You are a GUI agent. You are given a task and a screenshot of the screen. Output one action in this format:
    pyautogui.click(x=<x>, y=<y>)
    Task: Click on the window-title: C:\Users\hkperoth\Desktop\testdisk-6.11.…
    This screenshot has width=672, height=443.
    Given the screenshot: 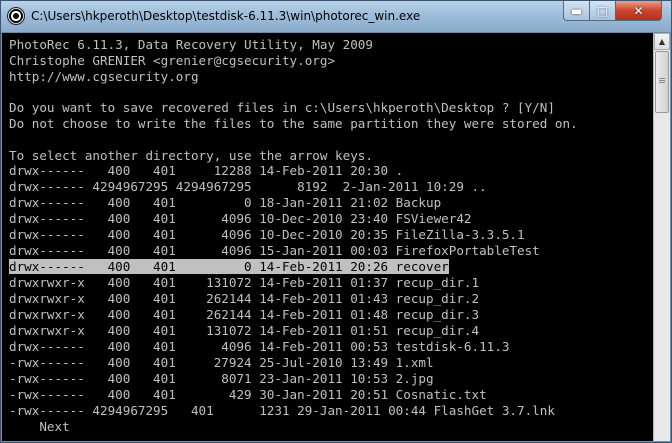 What is the action you would take?
    pyautogui.click(x=226, y=16)
    